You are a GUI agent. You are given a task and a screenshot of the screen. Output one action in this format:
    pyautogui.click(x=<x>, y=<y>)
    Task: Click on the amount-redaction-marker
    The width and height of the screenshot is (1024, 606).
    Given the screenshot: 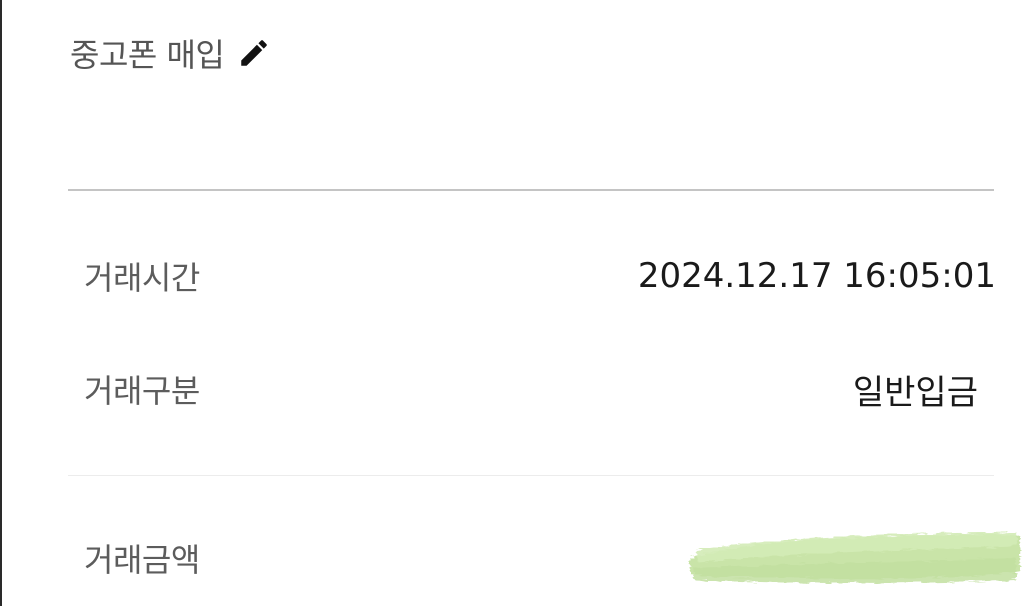 What is the action you would take?
    pyautogui.click(x=855, y=557)
    